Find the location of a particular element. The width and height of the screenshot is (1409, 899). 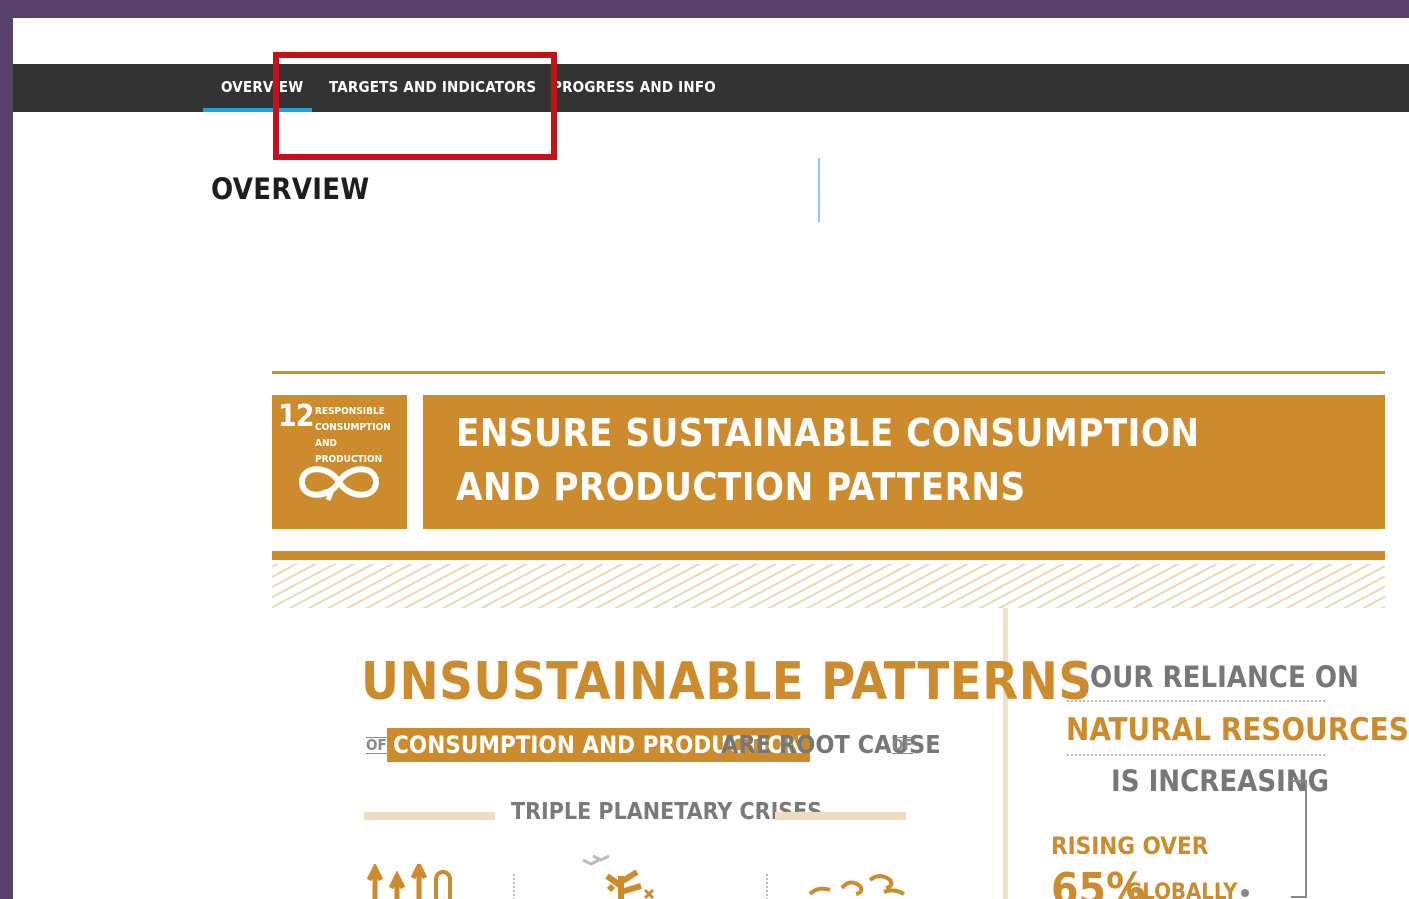

temperature-rise-icon is located at coordinates (409, 881).